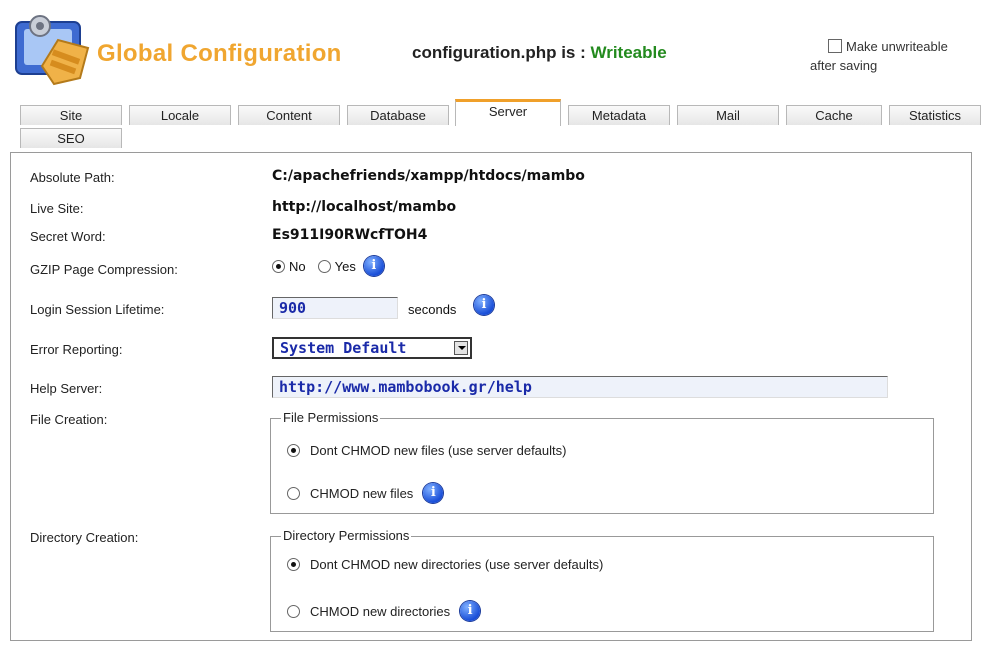 Image resolution: width=988 pixels, height=653 pixels. What do you see at coordinates (57, 208) in the screenshot?
I see `live-site-label: Live Site:` at bounding box center [57, 208].